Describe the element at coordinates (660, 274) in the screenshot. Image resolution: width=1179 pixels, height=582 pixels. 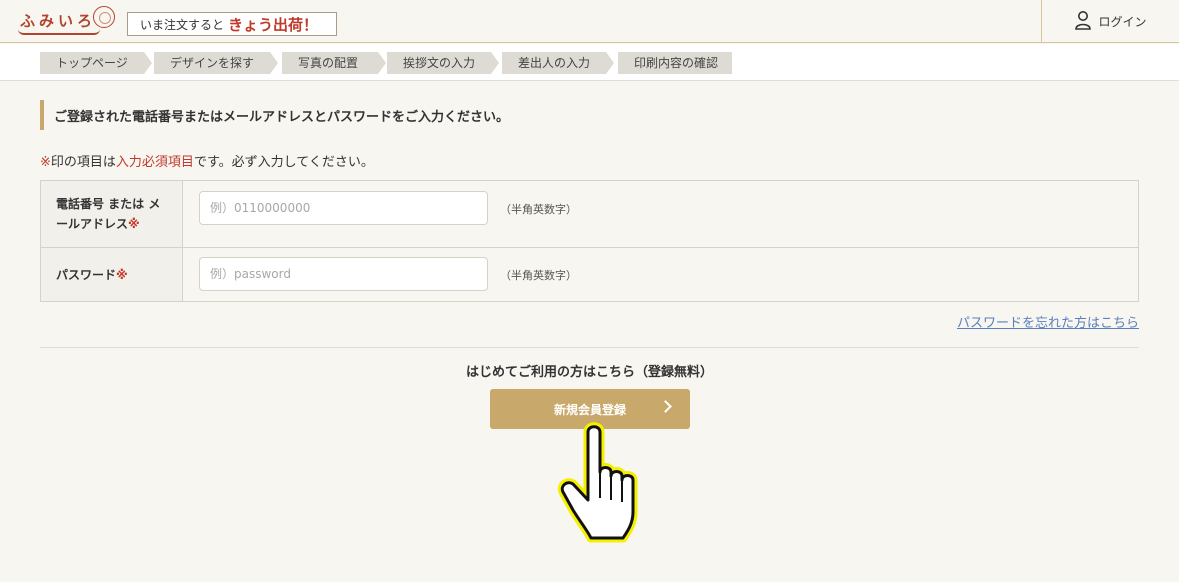
I see `password-cell: （半角英数字）` at that location.